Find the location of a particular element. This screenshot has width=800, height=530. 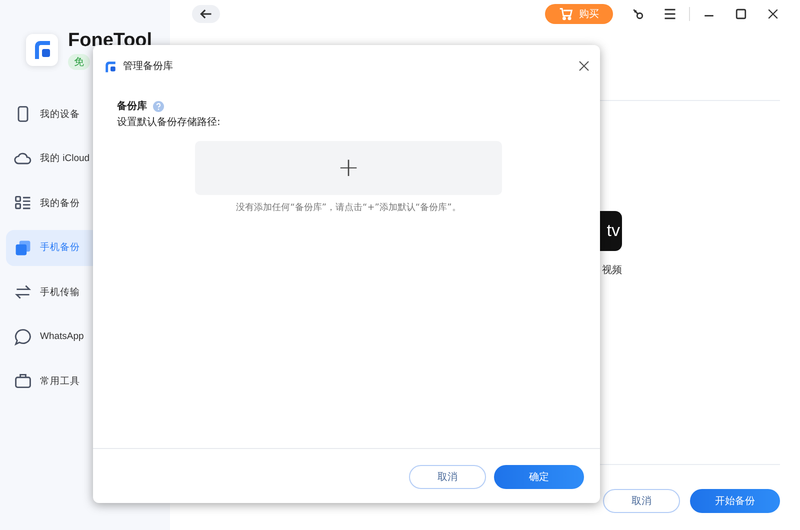

list-icon is located at coordinates (23, 203).